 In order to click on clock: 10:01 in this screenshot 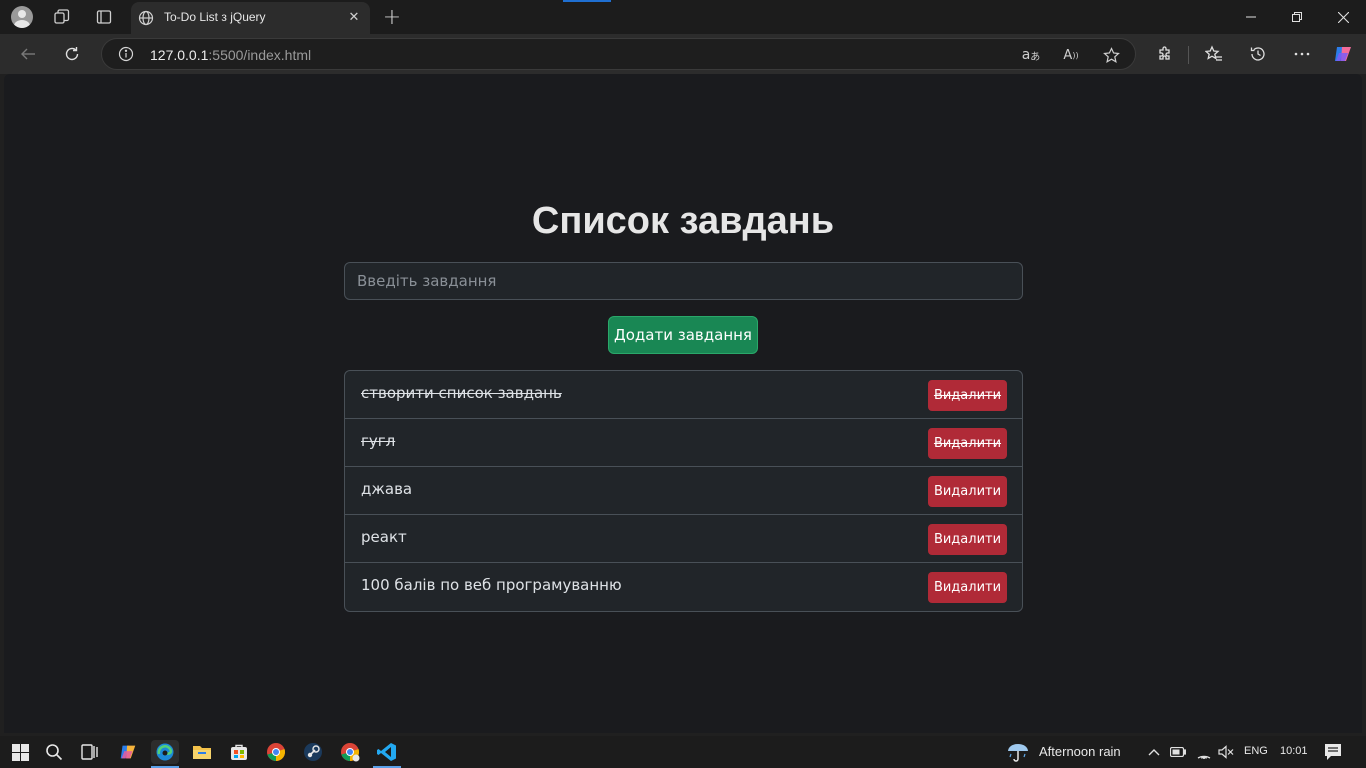, I will do `click(1294, 751)`.